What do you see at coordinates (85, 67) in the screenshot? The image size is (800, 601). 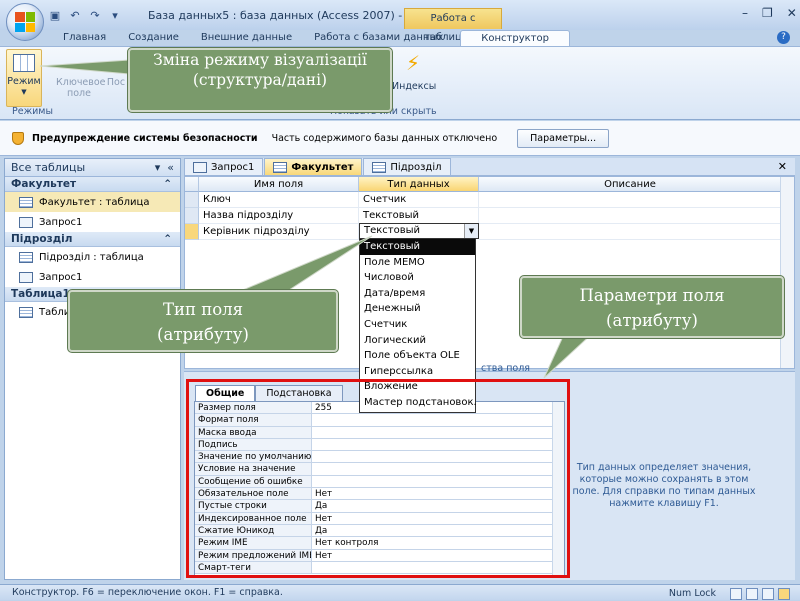 I see `callout-tail-view-mode` at bounding box center [85, 67].